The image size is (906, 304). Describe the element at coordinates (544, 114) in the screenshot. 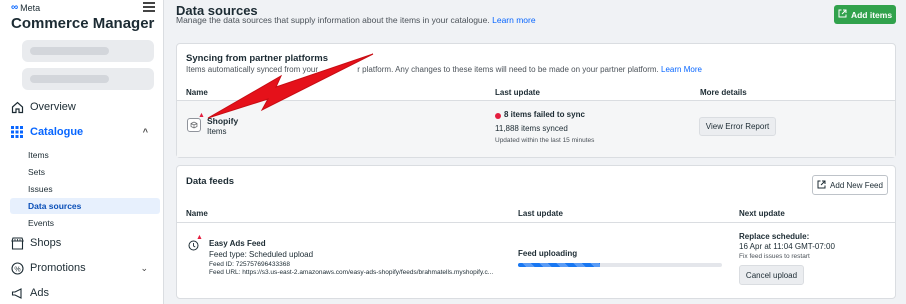

I see `sync-error-status: 8 items failed to sync` at that location.